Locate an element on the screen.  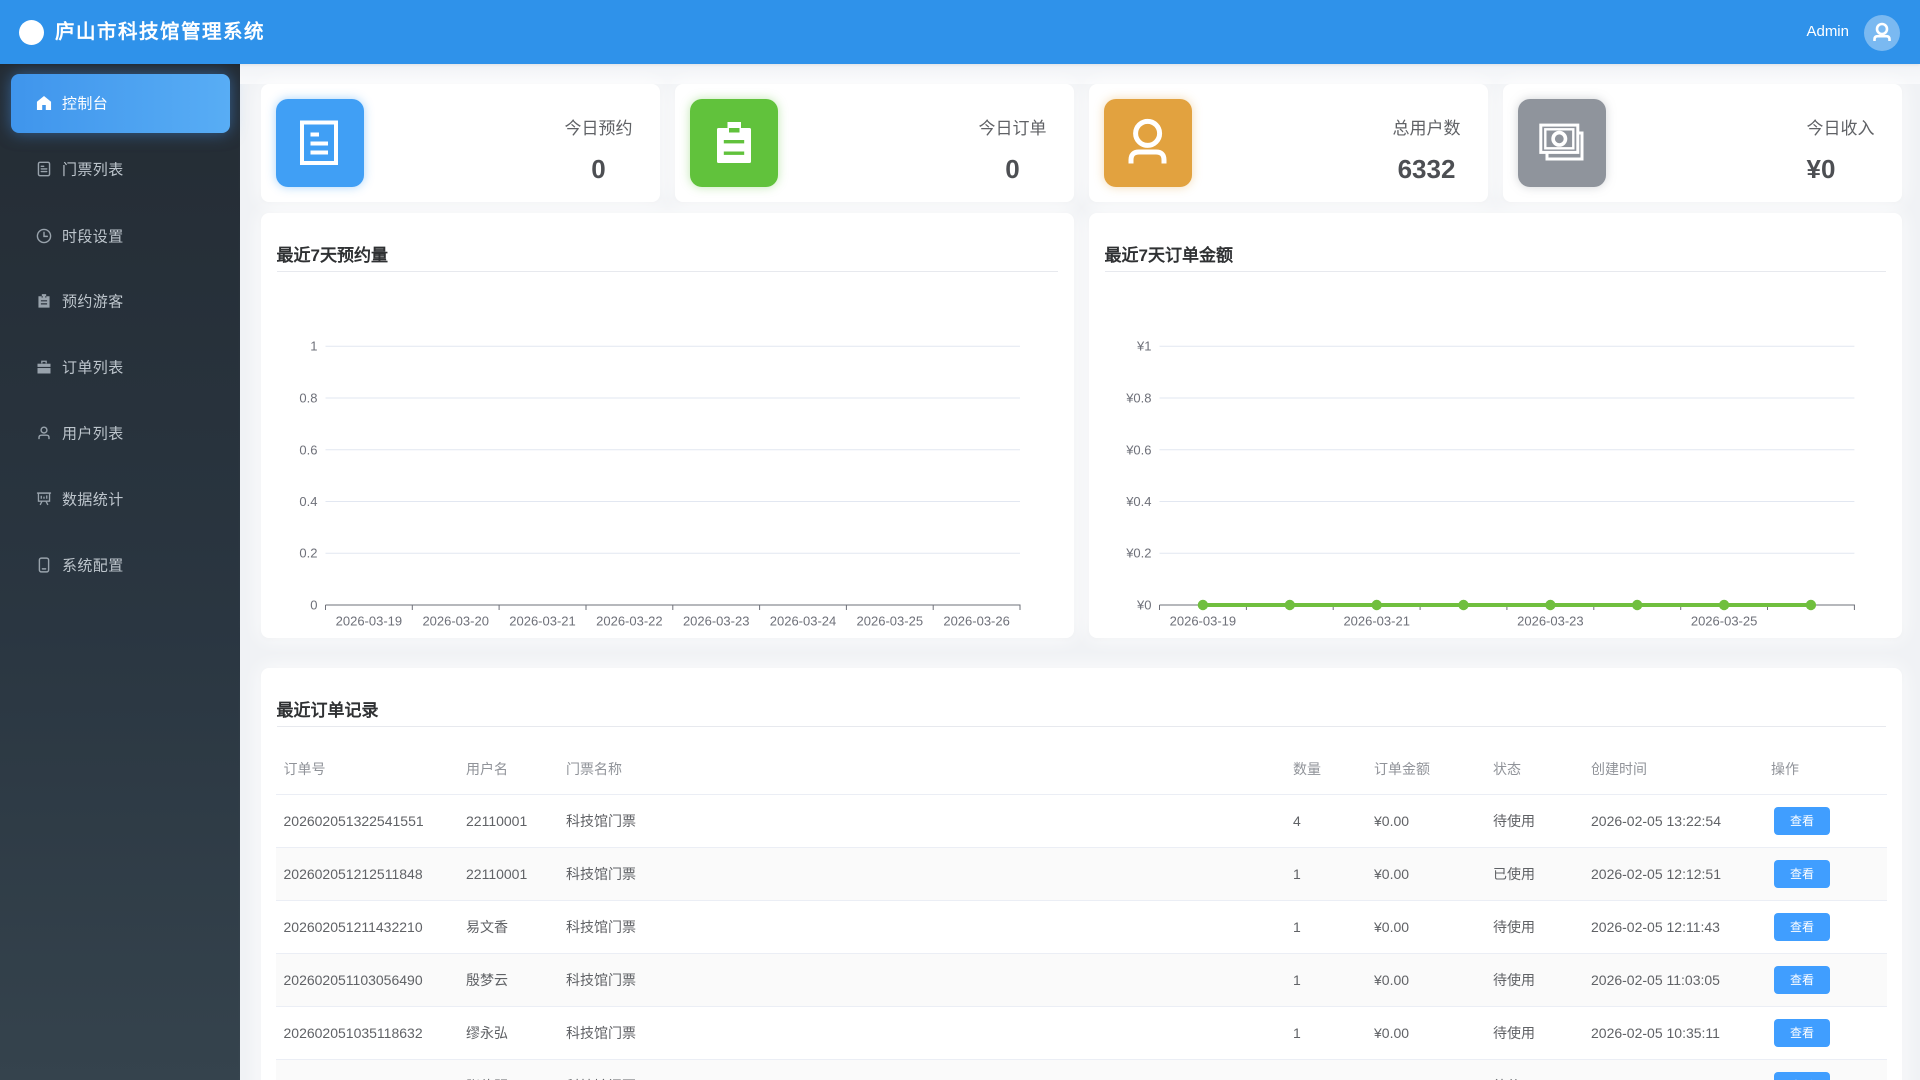
svg-text: 0.2 is located at coordinates (308, 553).